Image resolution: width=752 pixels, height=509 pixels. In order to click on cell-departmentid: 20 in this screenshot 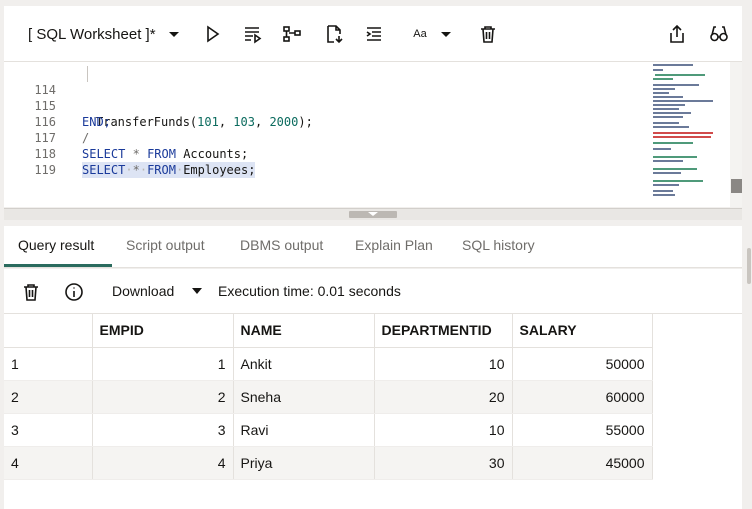, I will do `click(443, 397)`.